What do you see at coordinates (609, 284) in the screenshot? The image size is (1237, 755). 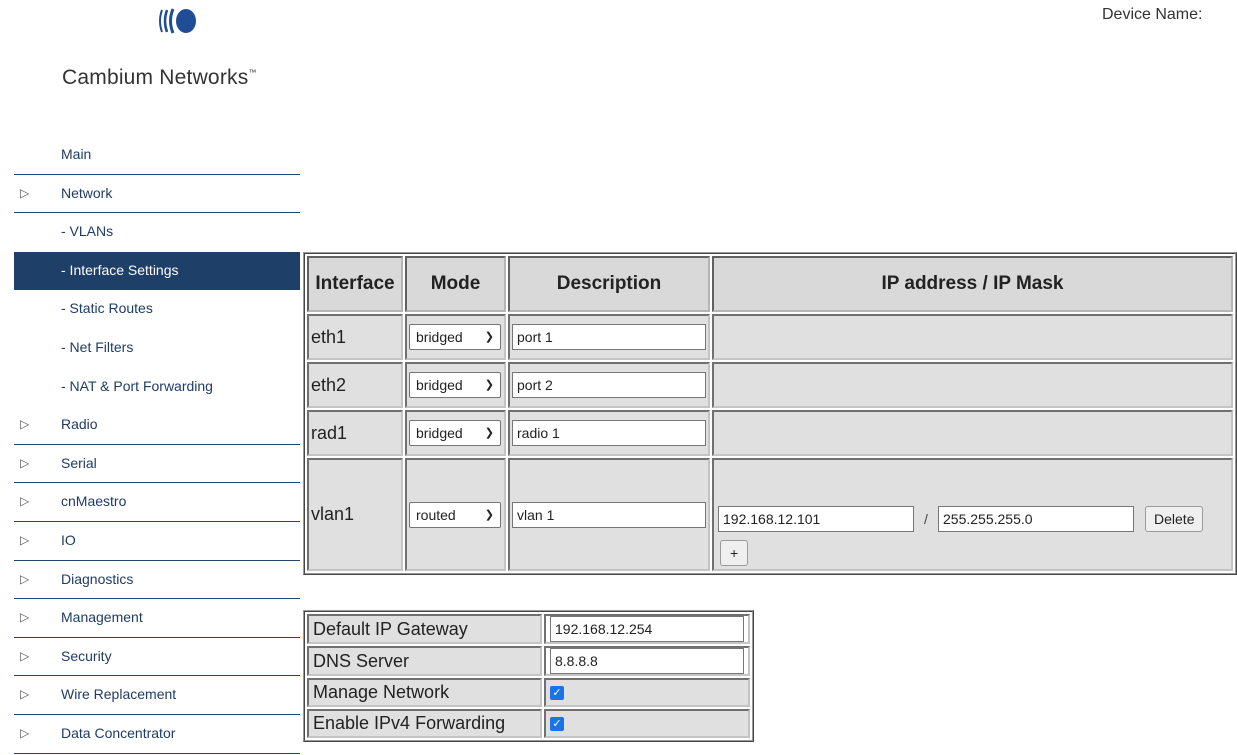 I see `column-header-description: Description` at bounding box center [609, 284].